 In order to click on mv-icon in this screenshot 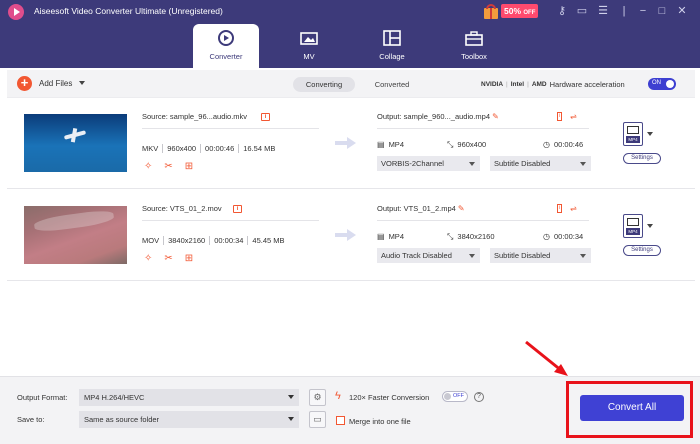, I will do `click(309, 38)`.